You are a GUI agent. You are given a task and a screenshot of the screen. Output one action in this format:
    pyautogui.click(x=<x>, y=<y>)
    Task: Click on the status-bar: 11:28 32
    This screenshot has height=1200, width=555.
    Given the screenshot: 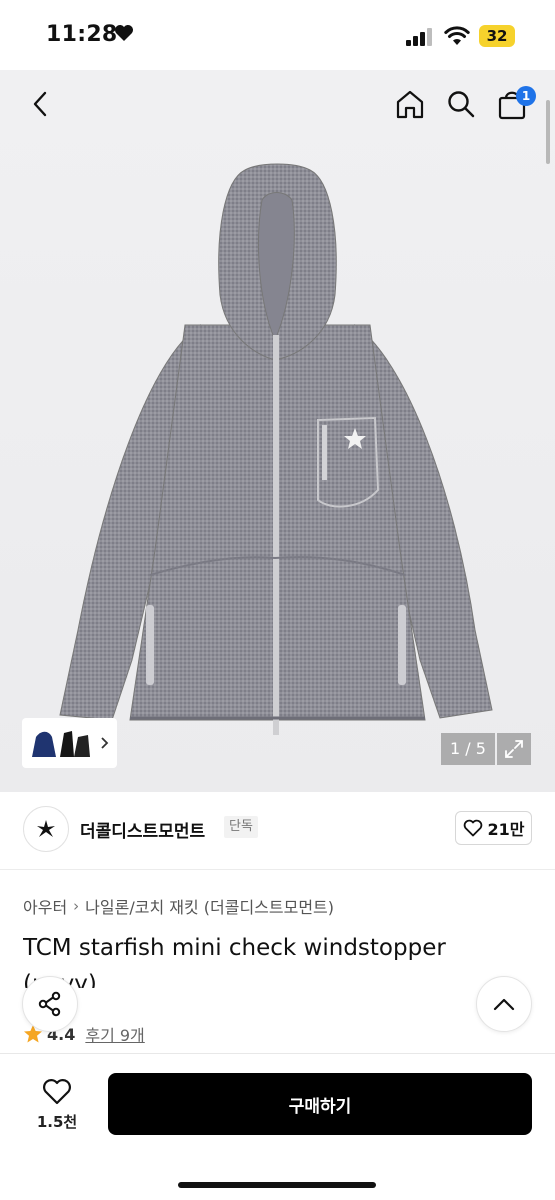 What is the action you would take?
    pyautogui.click(x=277, y=35)
    